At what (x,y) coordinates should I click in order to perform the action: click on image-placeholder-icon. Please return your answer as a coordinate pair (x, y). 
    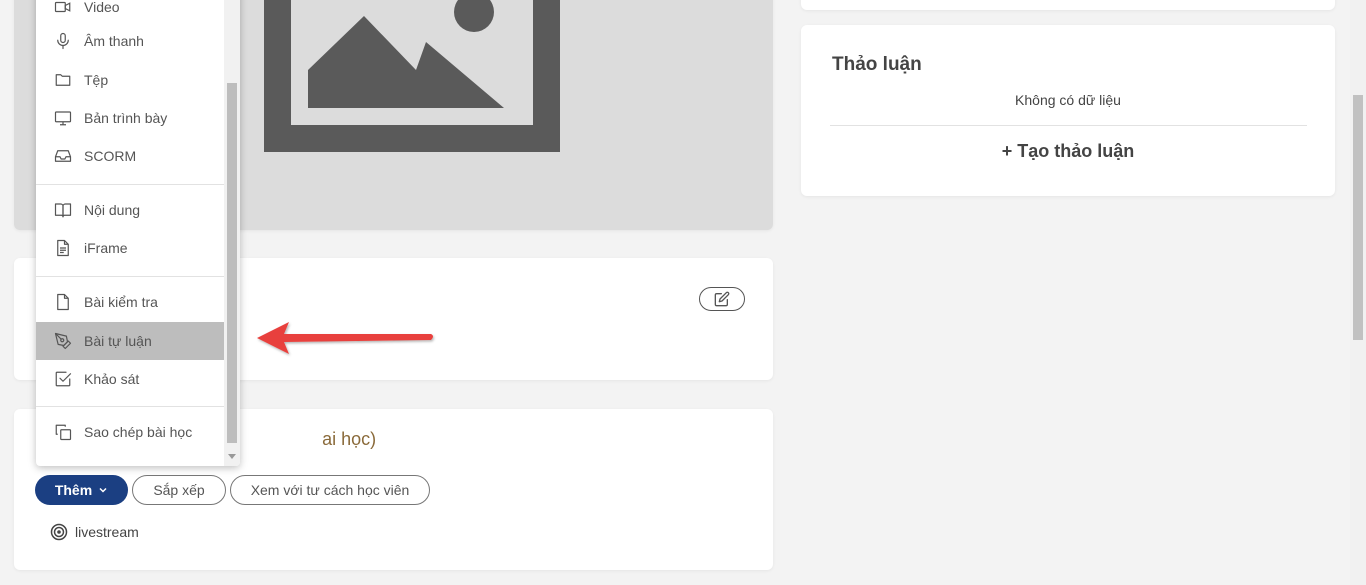
    Looking at the image, I should click on (412, 76).